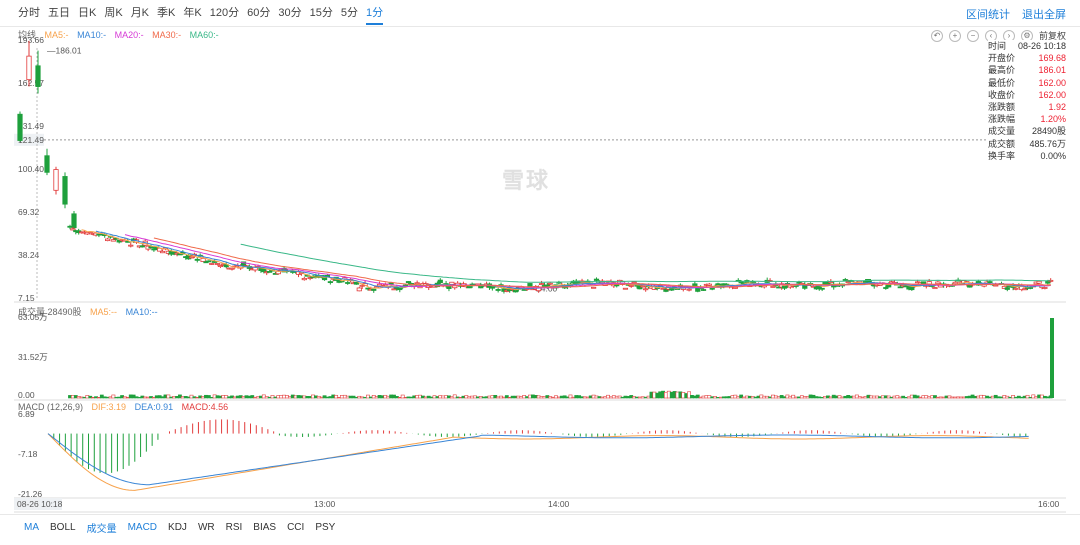 This screenshot has height=545, width=1080. Describe the element at coordinates (1041, 46) in the screenshot. I see `info-value: 08-26 10:18` at that location.